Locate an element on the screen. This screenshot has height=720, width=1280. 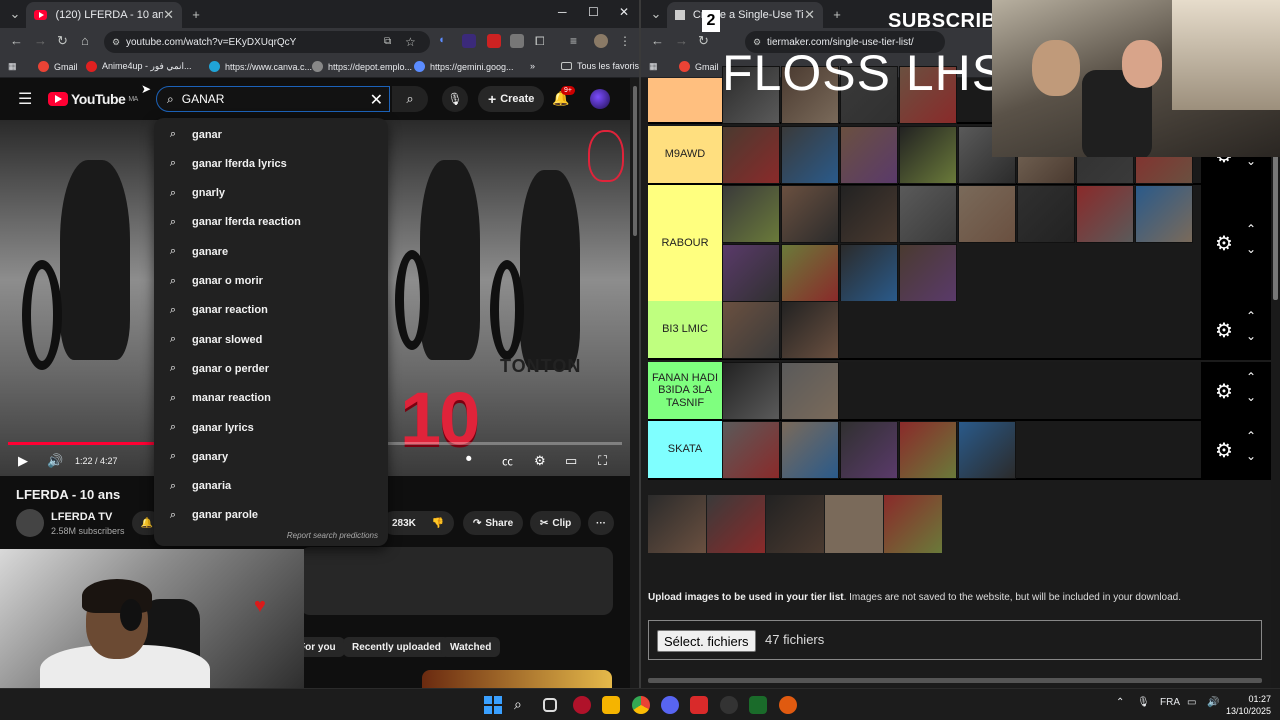
media-control-icon: ≡ is located at coordinates (577, 41).